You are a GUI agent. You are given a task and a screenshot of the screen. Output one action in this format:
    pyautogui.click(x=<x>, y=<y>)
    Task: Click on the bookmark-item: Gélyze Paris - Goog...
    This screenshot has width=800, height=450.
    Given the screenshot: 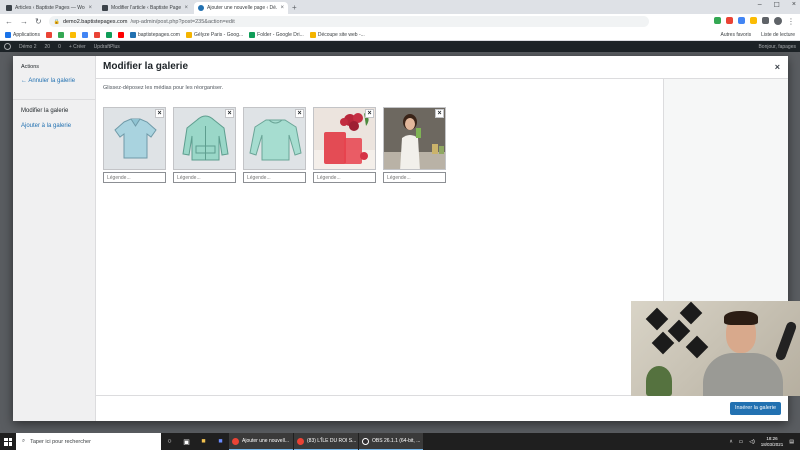 What is the action you would take?
    pyautogui.click(x=214, y=34)
    